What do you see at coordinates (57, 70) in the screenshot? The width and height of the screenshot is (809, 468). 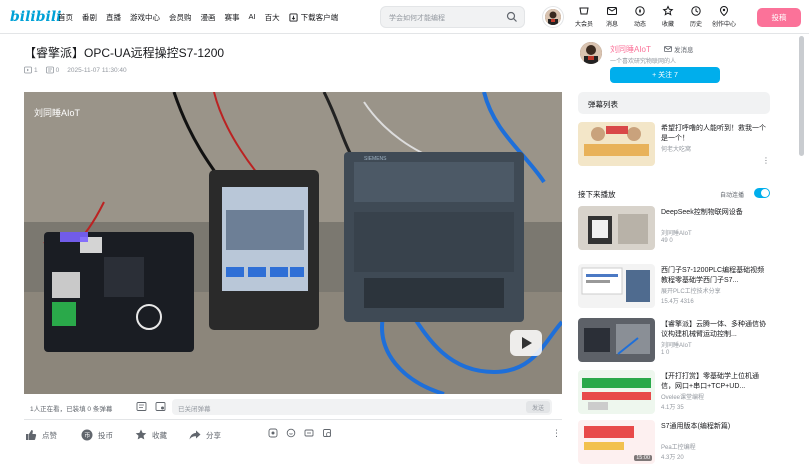 I see `danmaku-count-value: 0` at bounding box center [57, 70].